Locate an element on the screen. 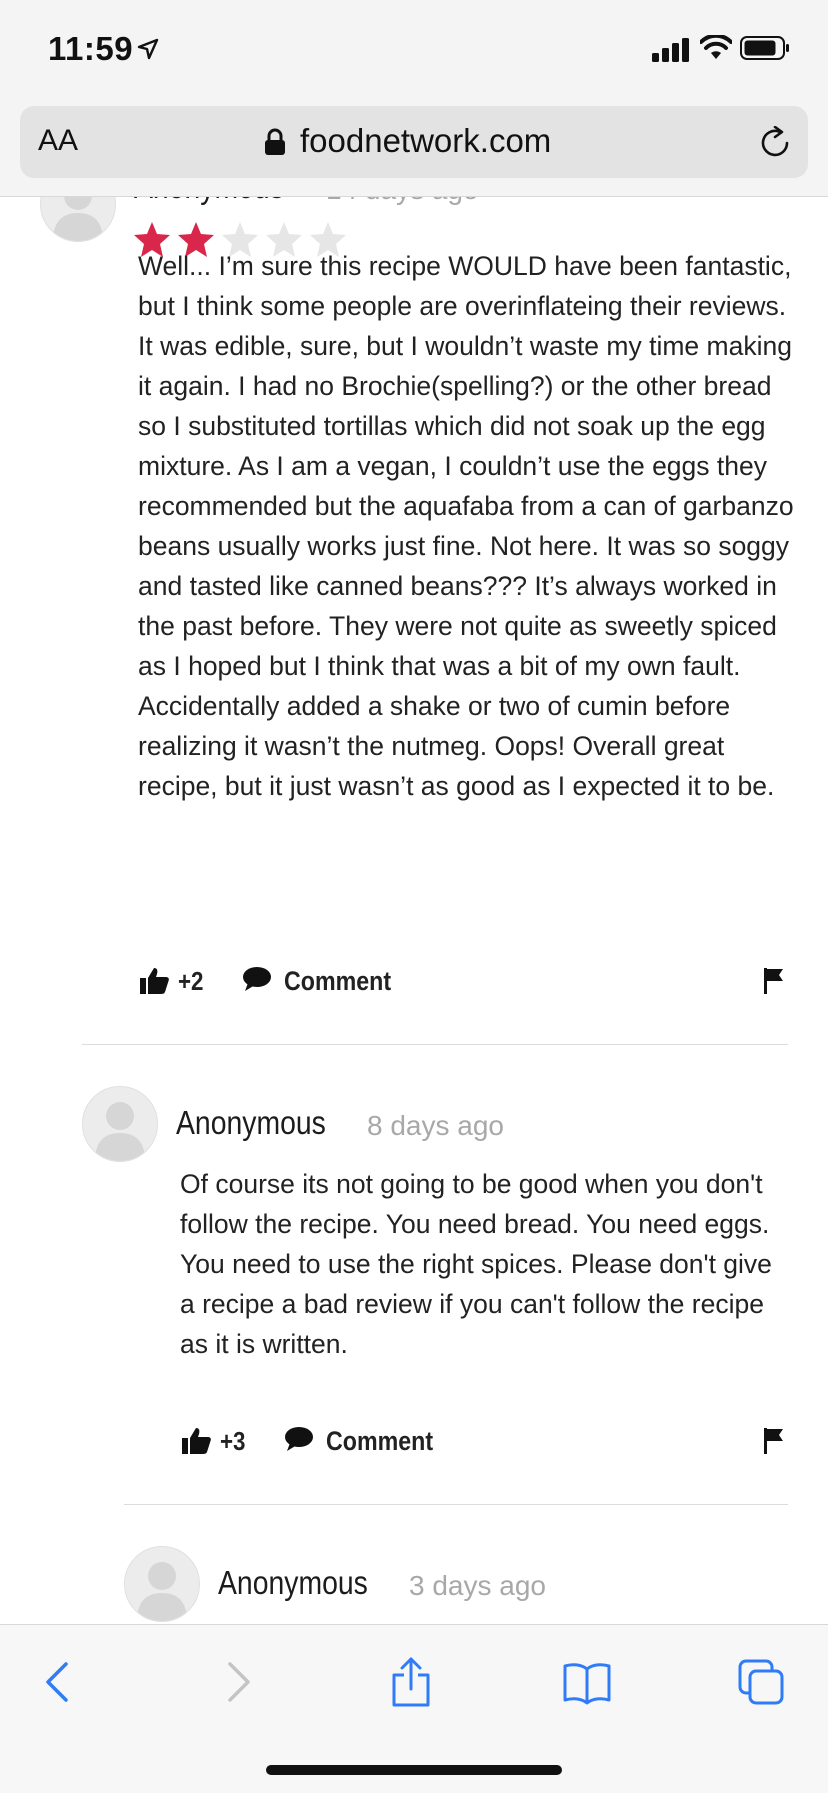  like-count: +2 is located at coordinates (191, 981).